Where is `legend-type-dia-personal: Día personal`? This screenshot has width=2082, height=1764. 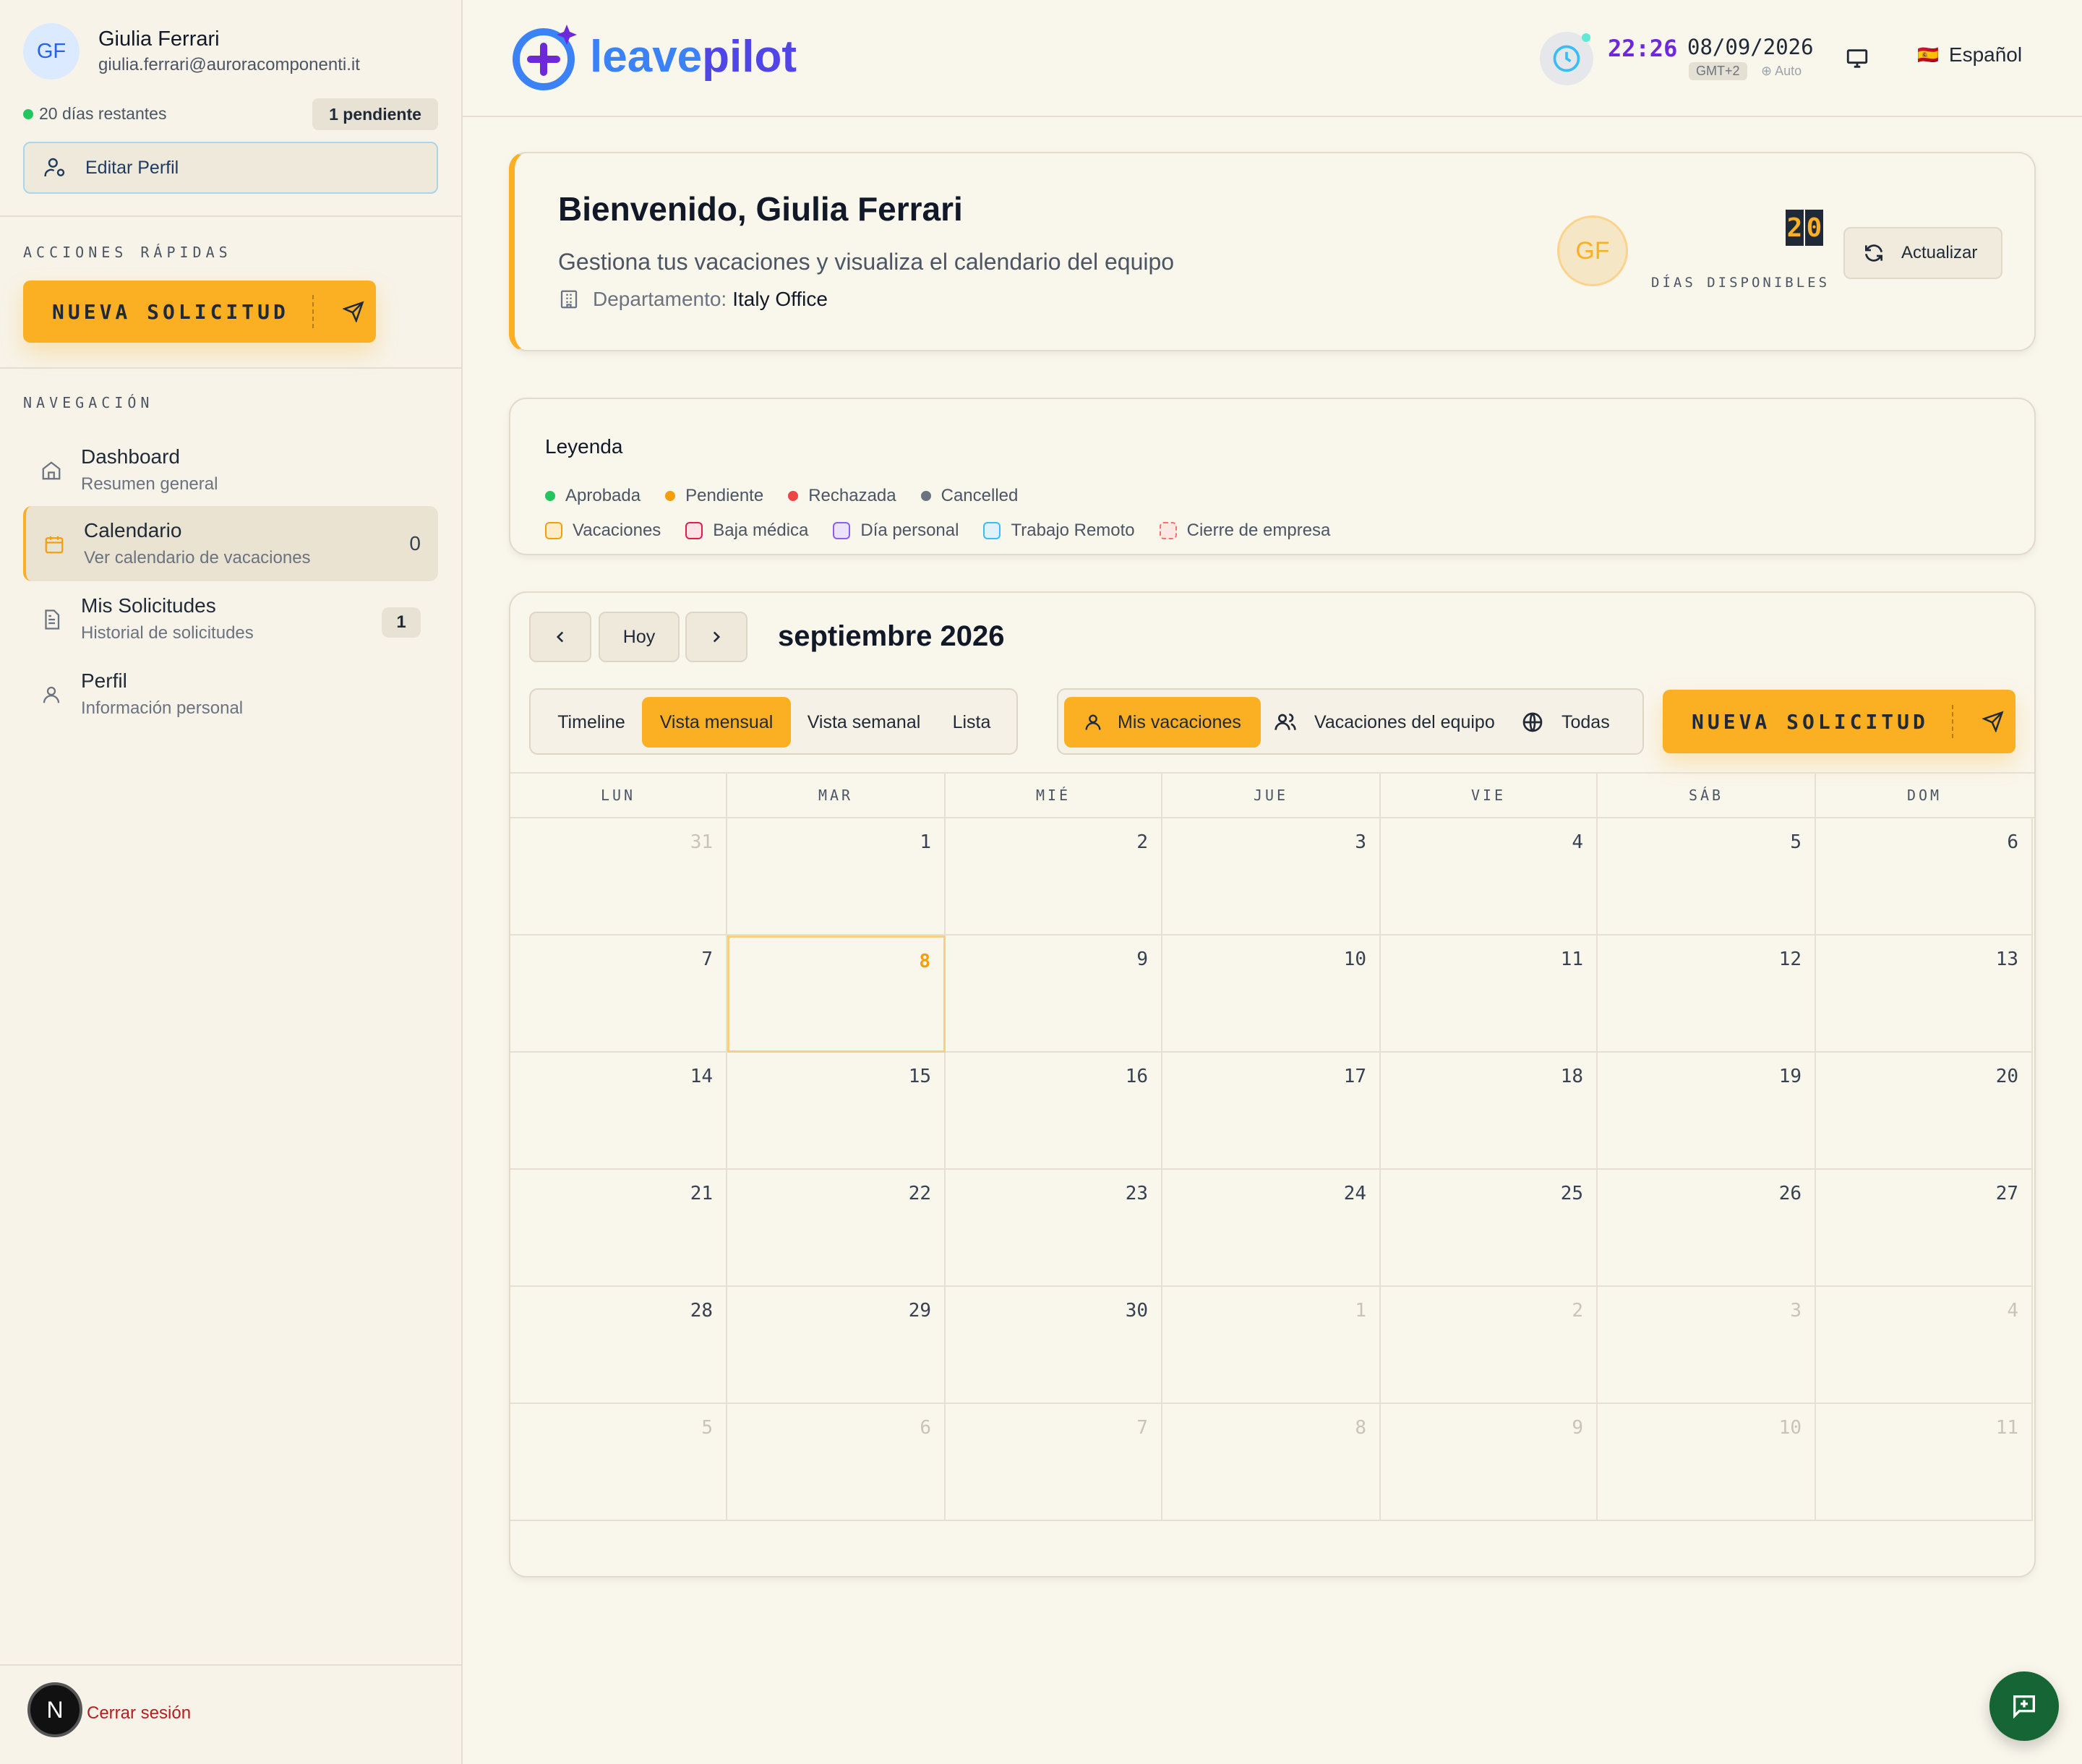 legend-type-dia-personal: Día personal is located at coordinates (896, 531).